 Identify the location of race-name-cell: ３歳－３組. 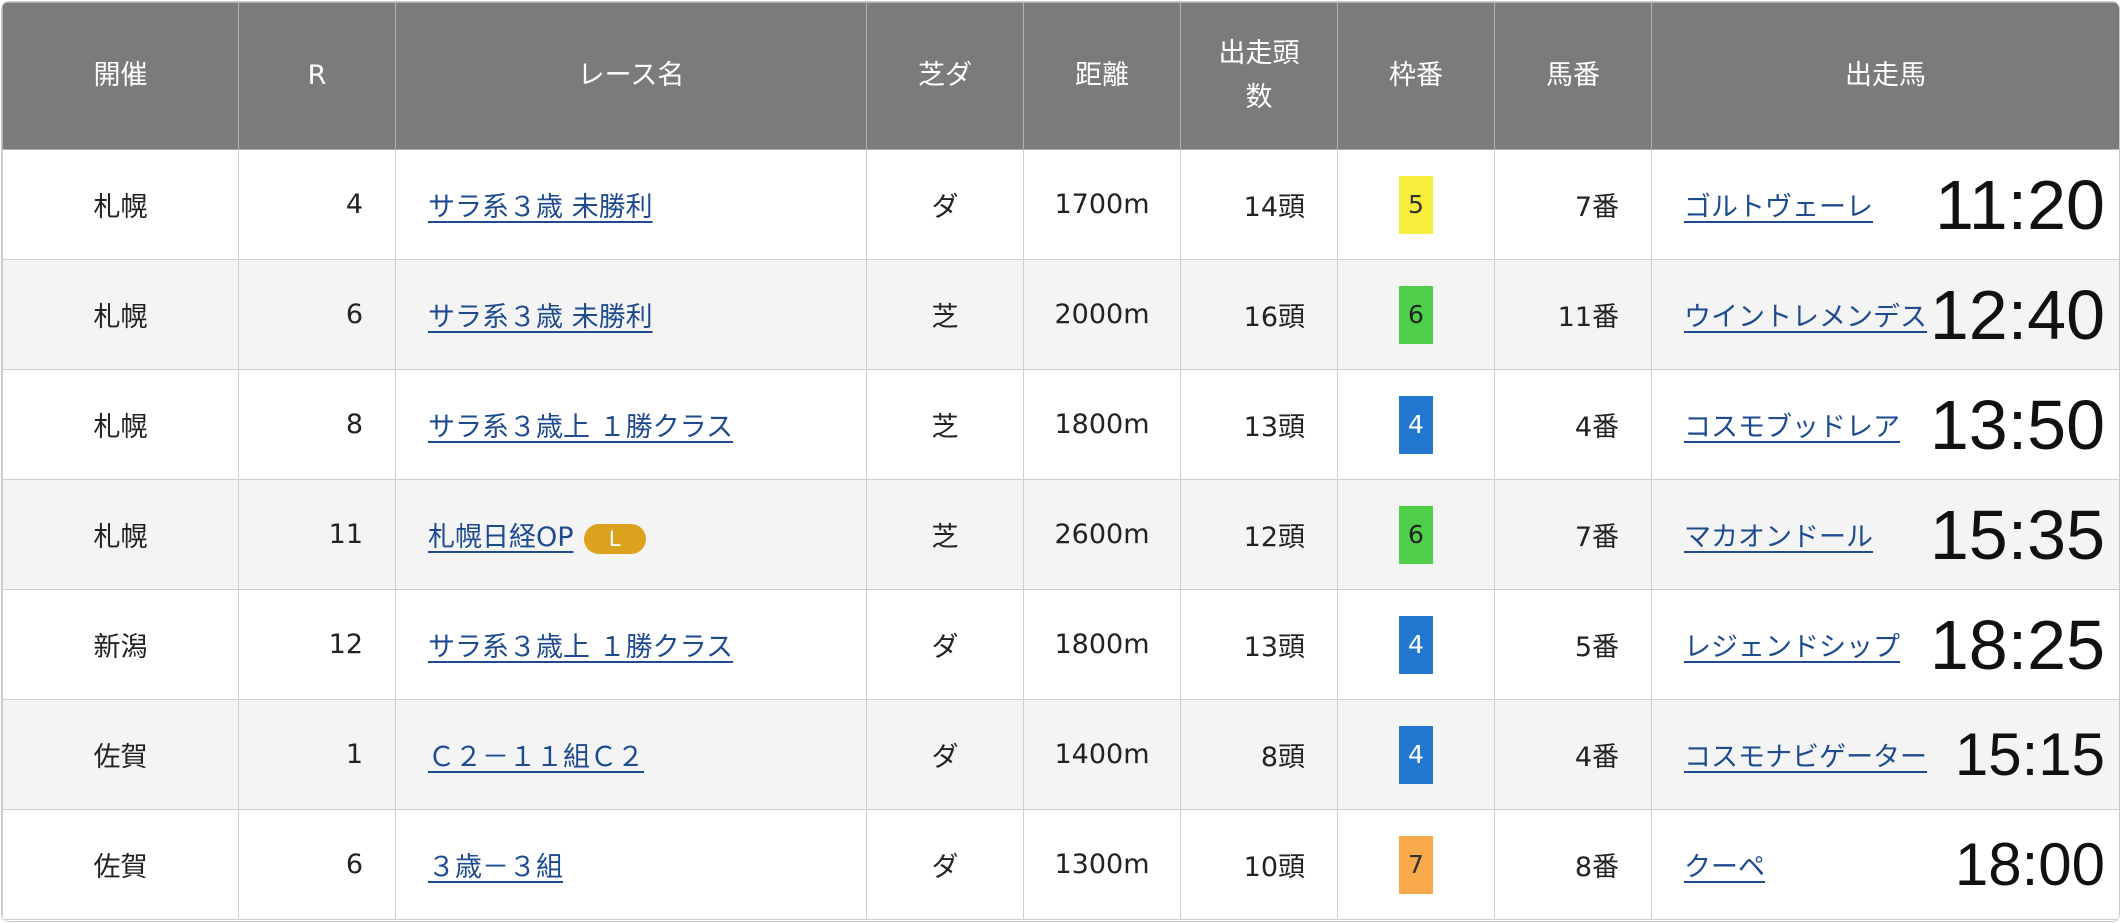
(631, 864).